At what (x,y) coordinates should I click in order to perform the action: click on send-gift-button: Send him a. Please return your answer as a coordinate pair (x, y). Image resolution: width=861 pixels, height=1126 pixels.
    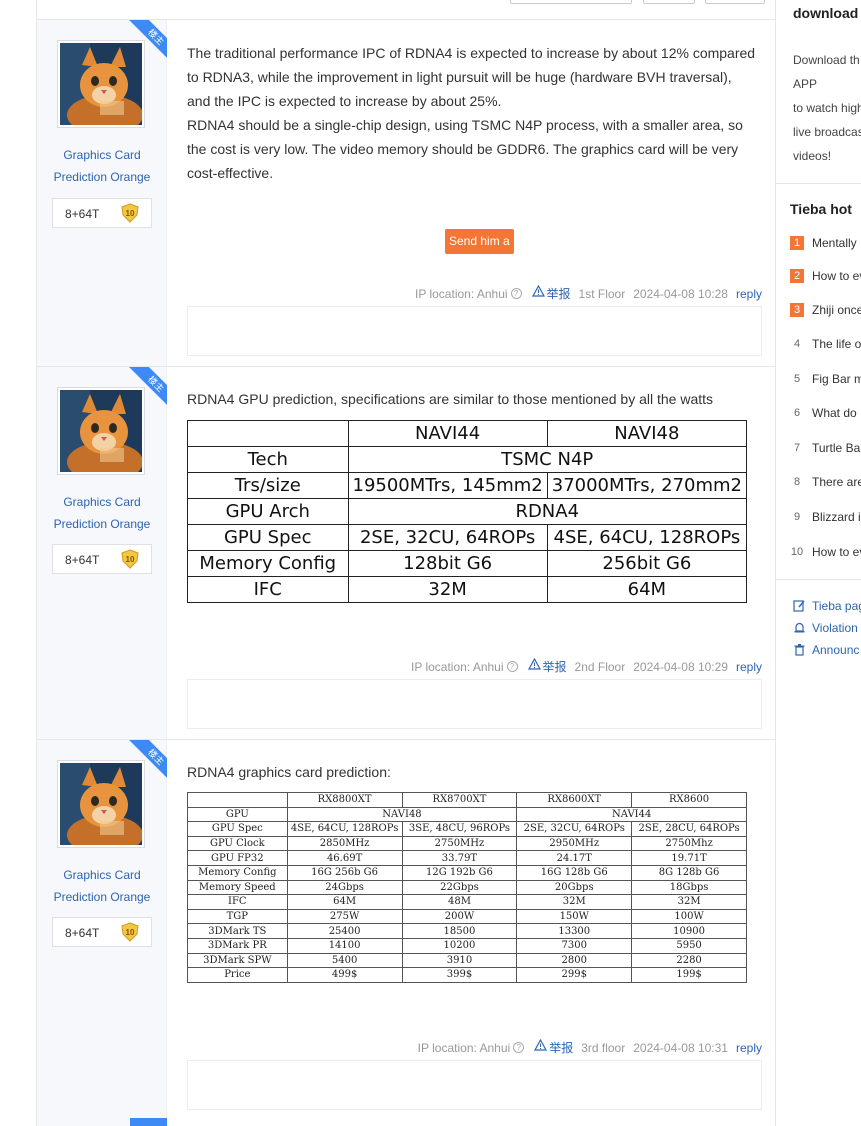
    Looking at the image, I should click on (479, 241).